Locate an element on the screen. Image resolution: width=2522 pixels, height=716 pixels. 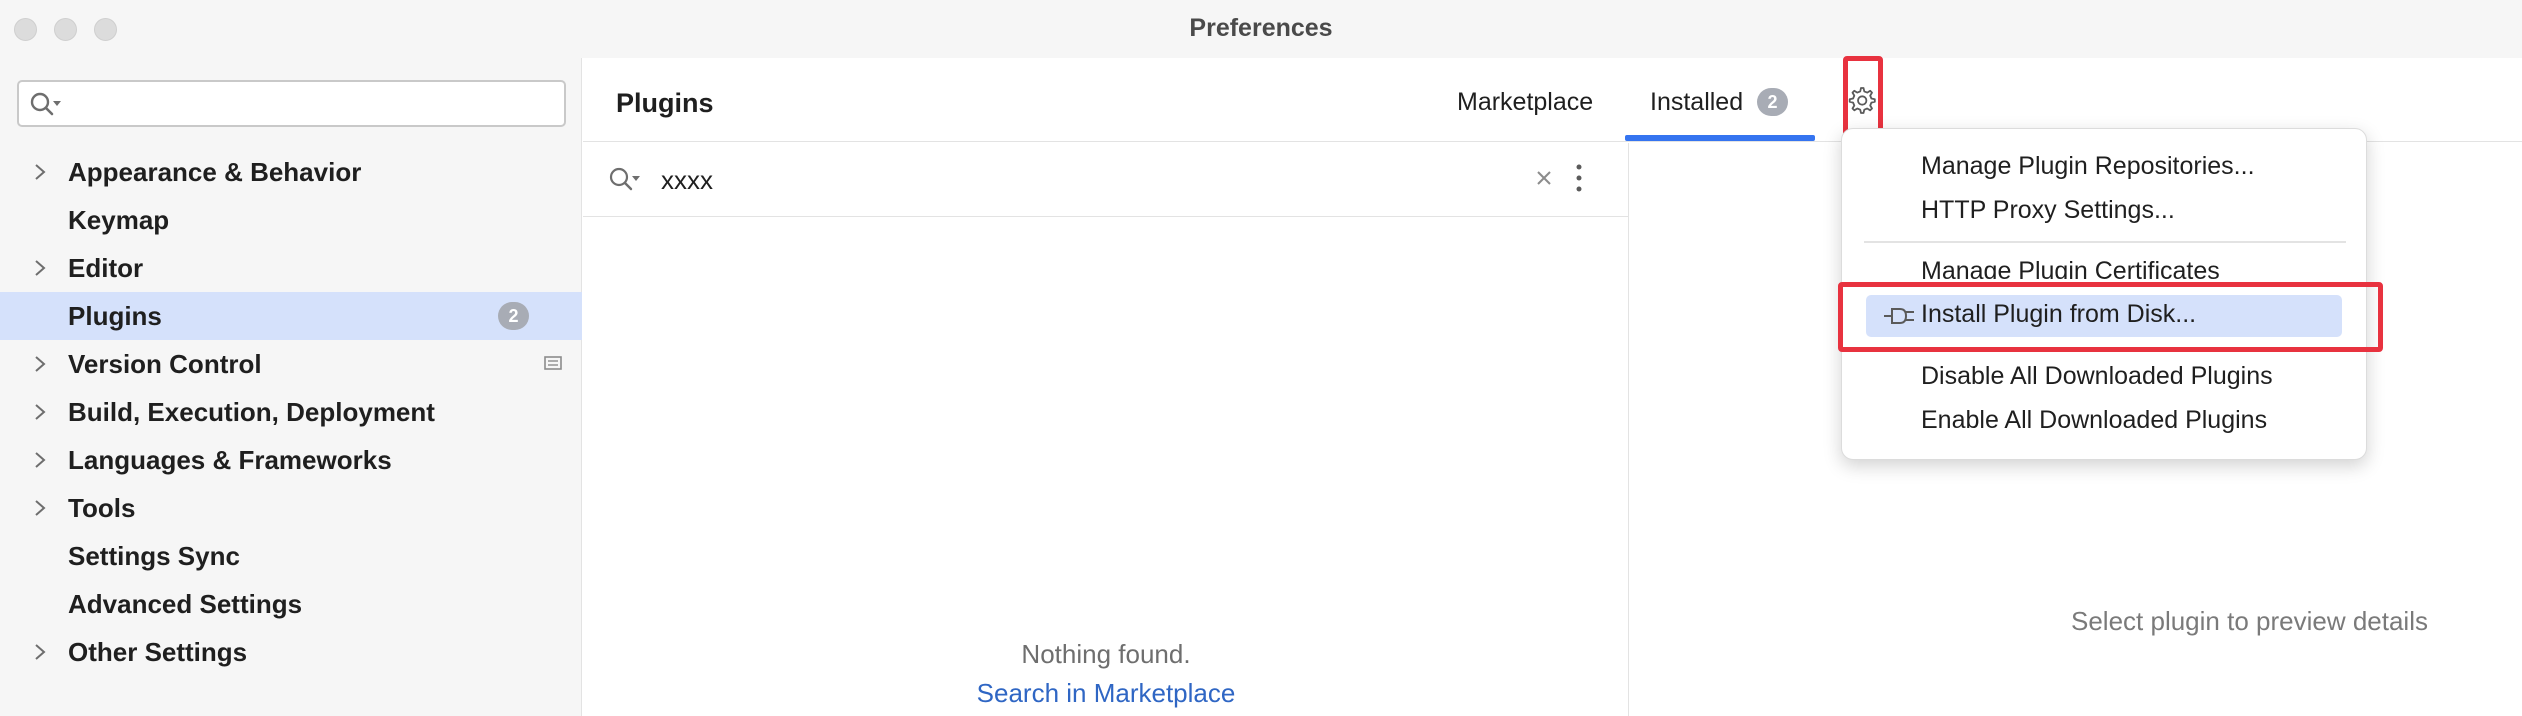
sidebar-item-appearance: Appearance & Behavior is located at coordinates (291, 172).